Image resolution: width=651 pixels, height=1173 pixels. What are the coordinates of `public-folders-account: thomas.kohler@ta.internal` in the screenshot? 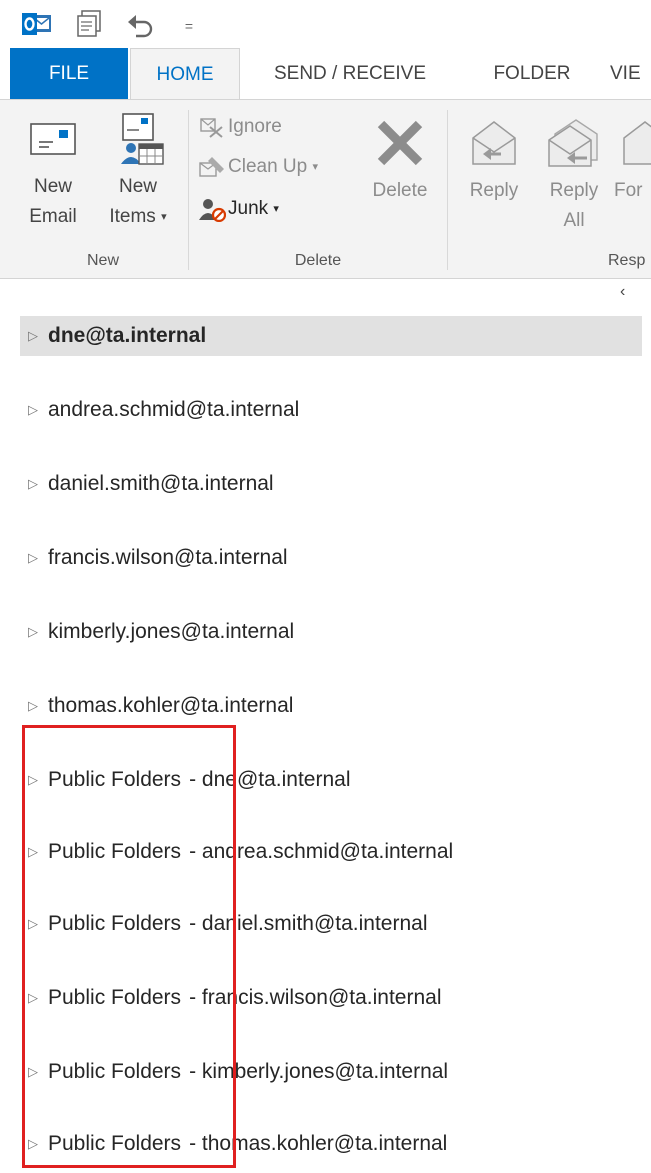 It's located at (324, 1143).